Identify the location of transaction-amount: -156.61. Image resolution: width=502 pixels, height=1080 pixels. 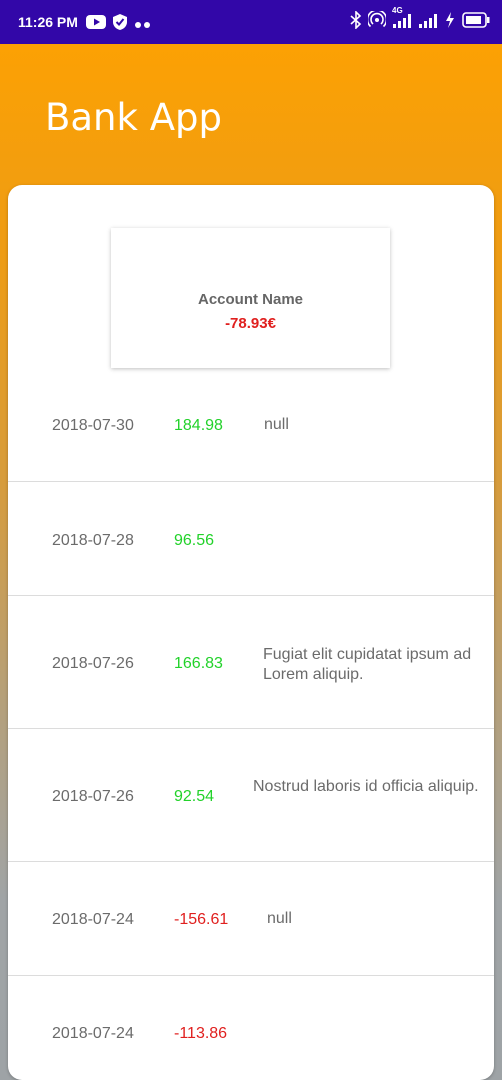
(201, 919).